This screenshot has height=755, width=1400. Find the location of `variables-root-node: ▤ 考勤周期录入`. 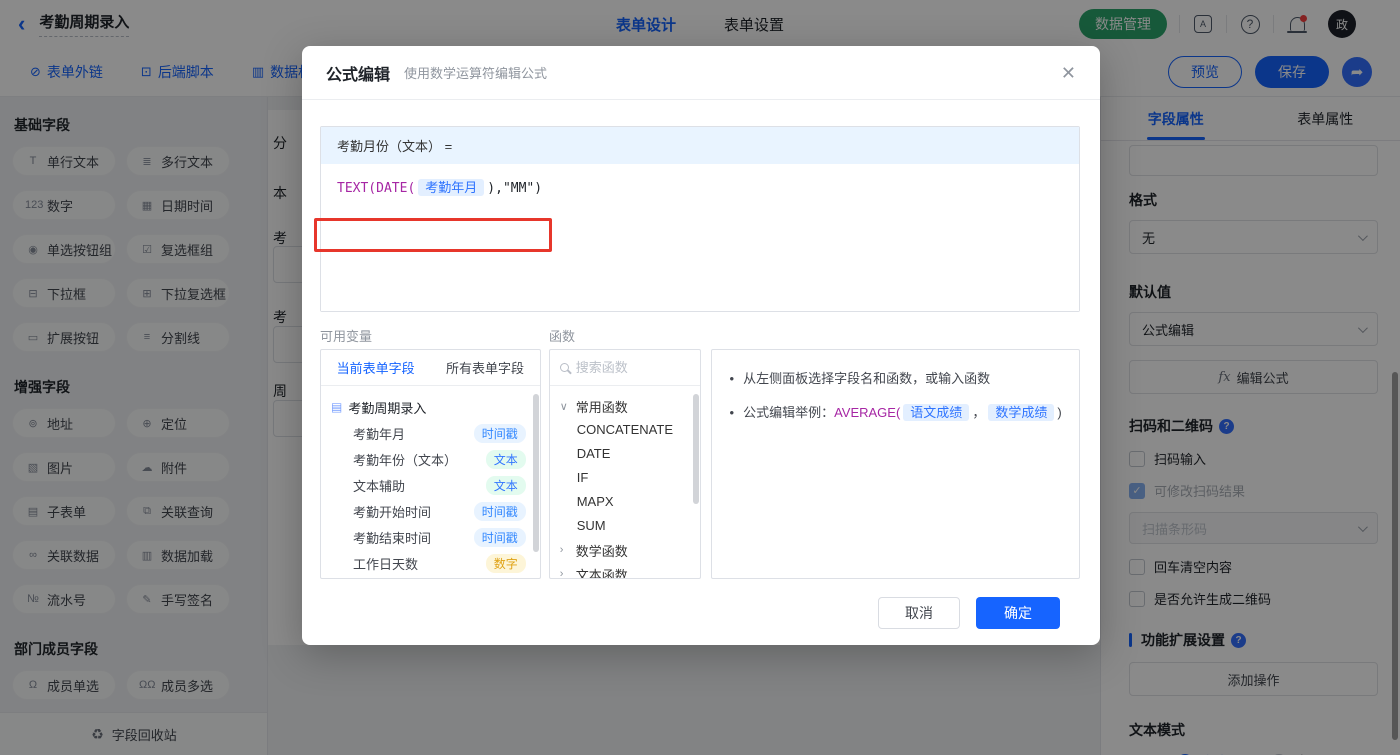

variables-root-node: ▤ 考勤周期录入 is located at coordinates (435, 407).